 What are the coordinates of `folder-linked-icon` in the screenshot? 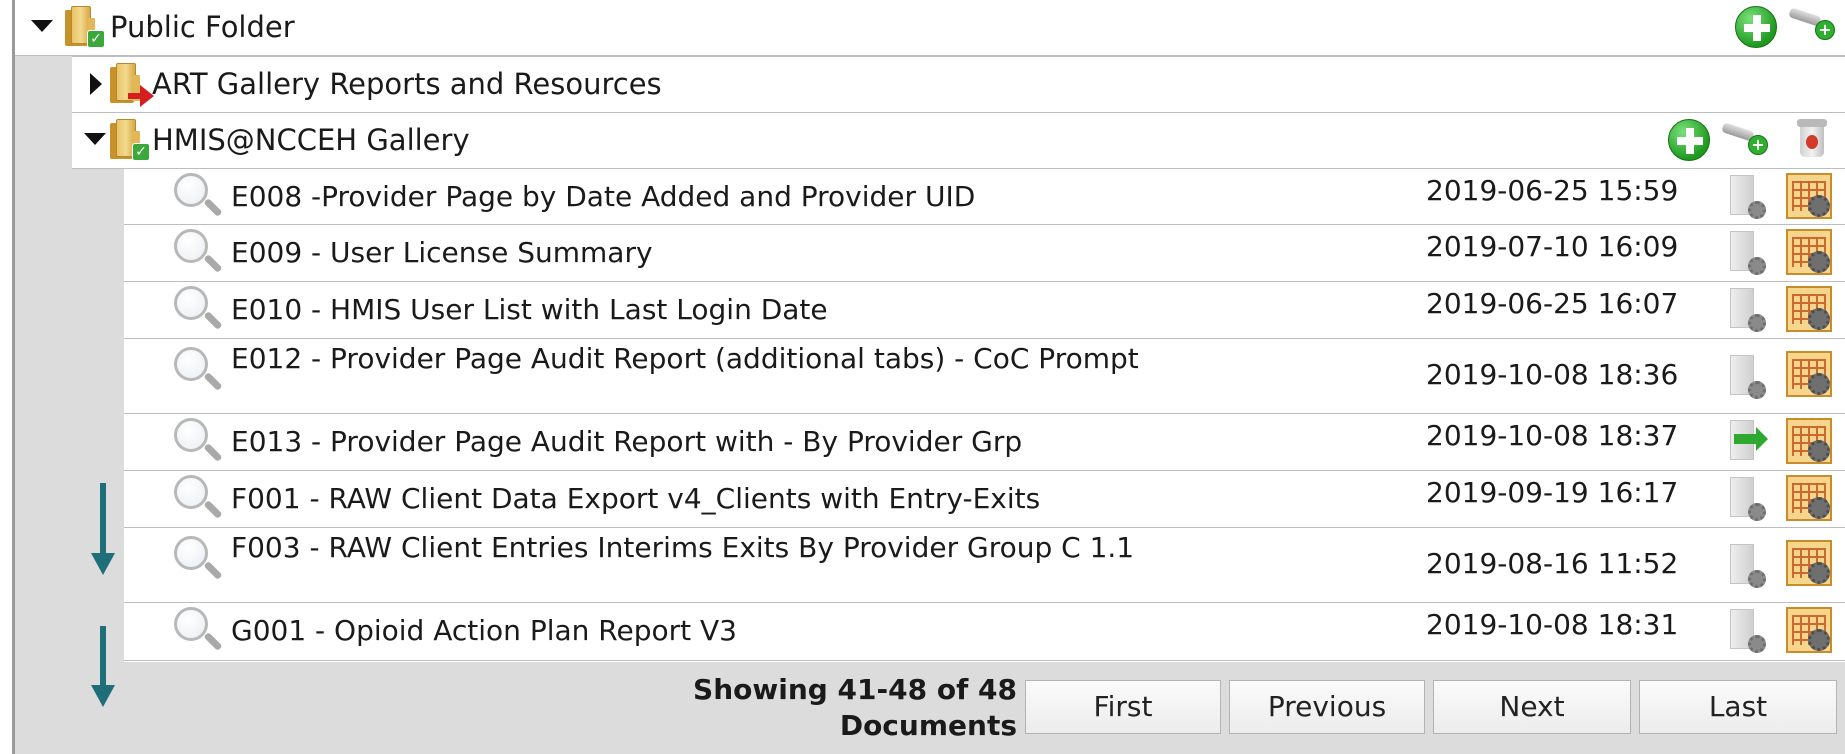 It's located at (131, 84).